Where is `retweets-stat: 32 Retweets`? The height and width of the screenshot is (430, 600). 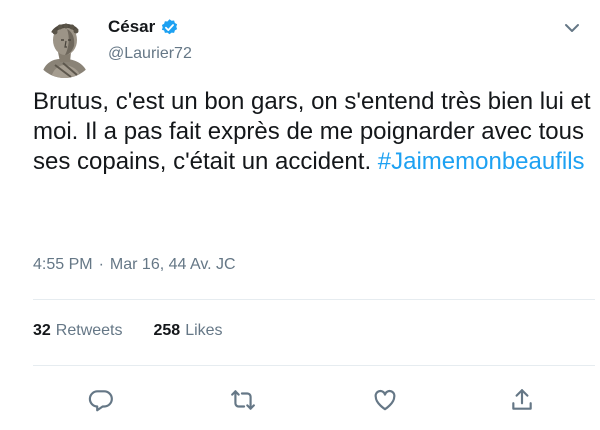 retweets-stat: 32 Retweets is located at coordinates (78, 331).